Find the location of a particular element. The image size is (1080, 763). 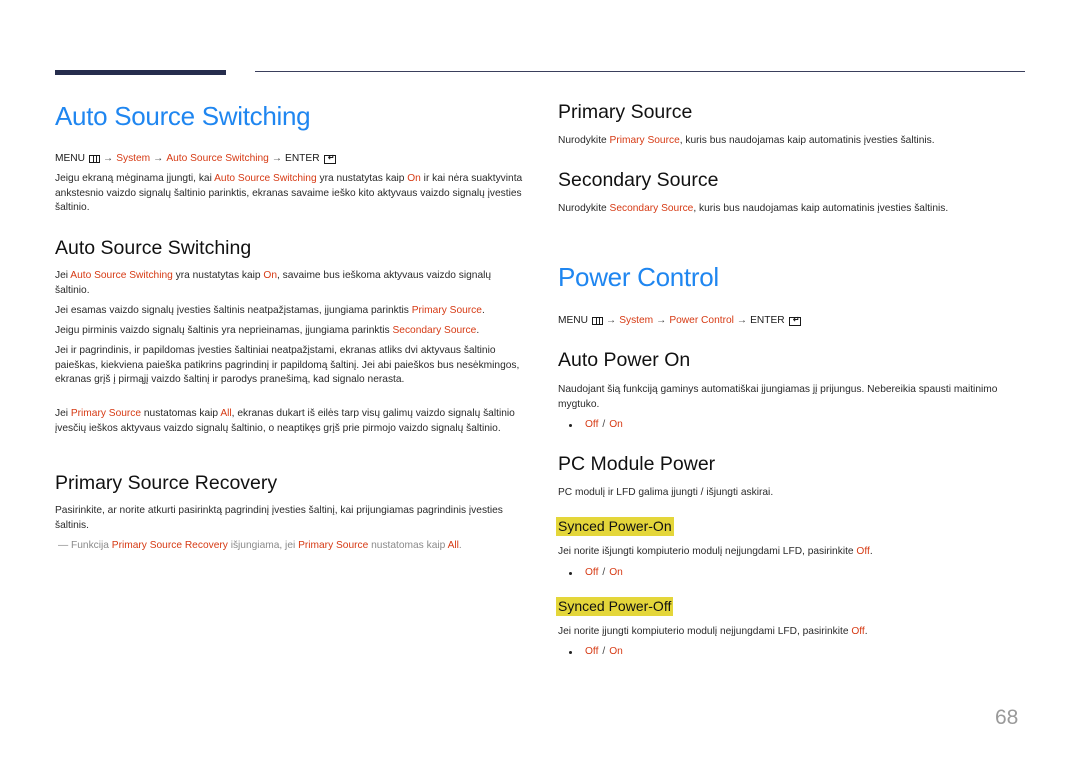

menu-path-power-control: MENU → System → Power Control → ENTER ↵ is located at coordinates (679, 321).